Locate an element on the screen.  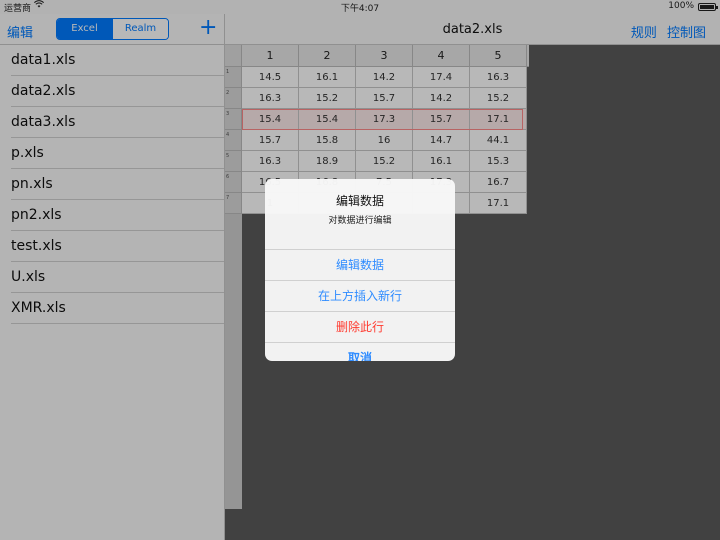
delete-row-button: 删除此行 is located at coordinates (360, 327).